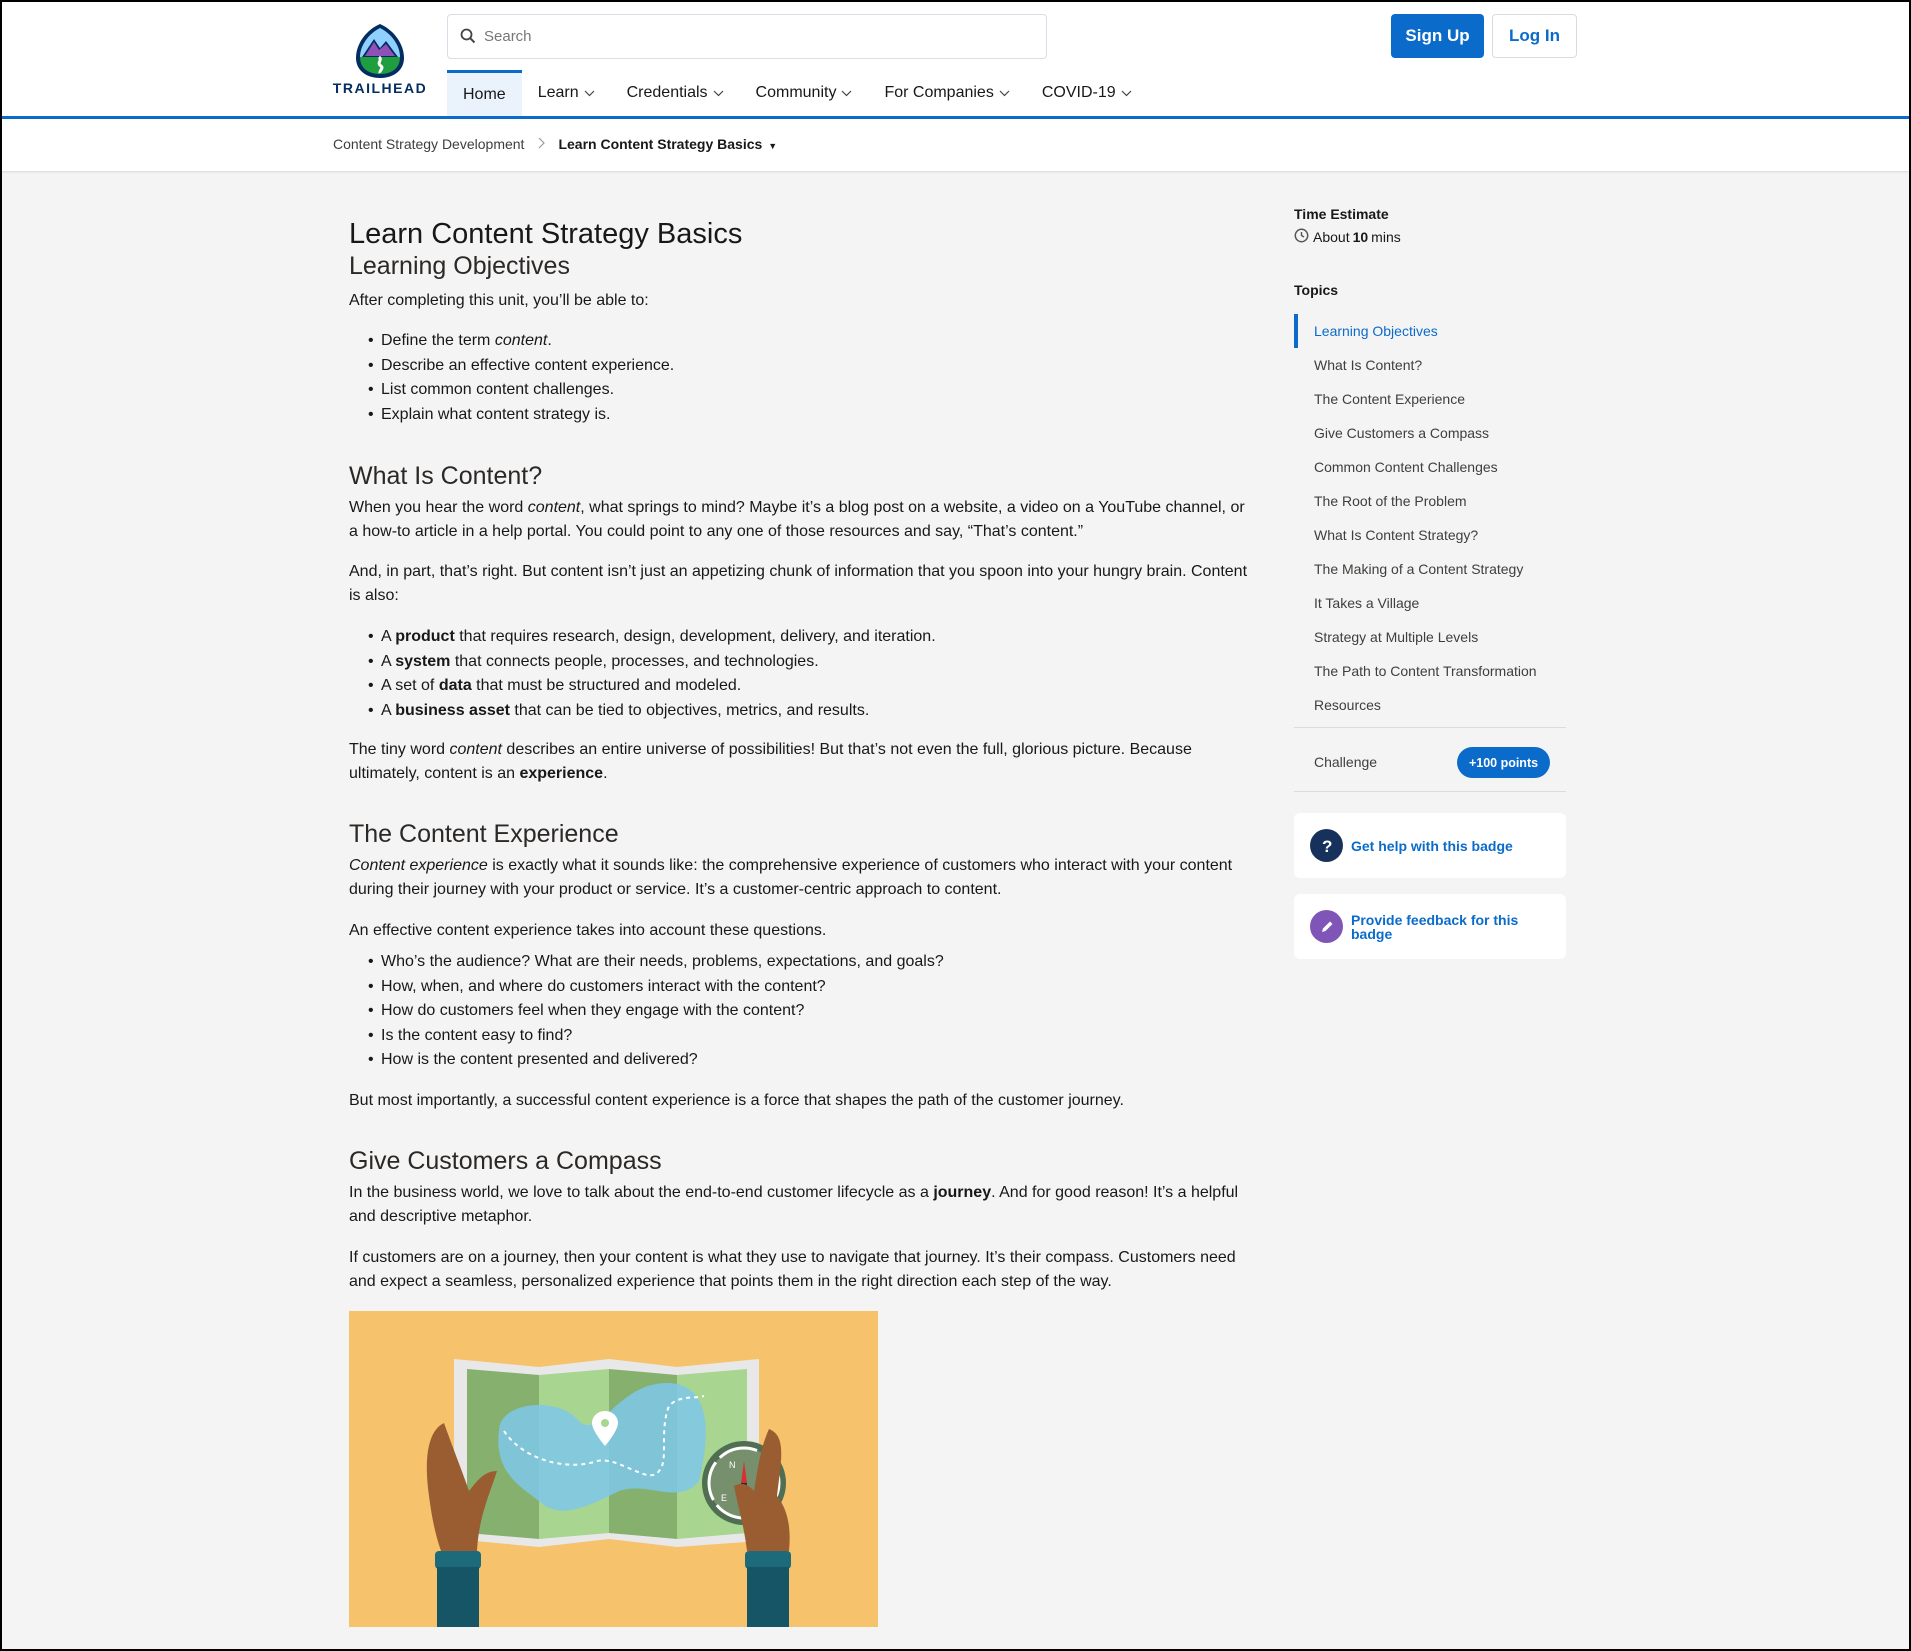 Image resolution: width=1911 pixels, height=1651 pixels. Describe the element at coordinates (1372, 933) in the screenshot. I see `feedback-label-line2: badge` at that location.